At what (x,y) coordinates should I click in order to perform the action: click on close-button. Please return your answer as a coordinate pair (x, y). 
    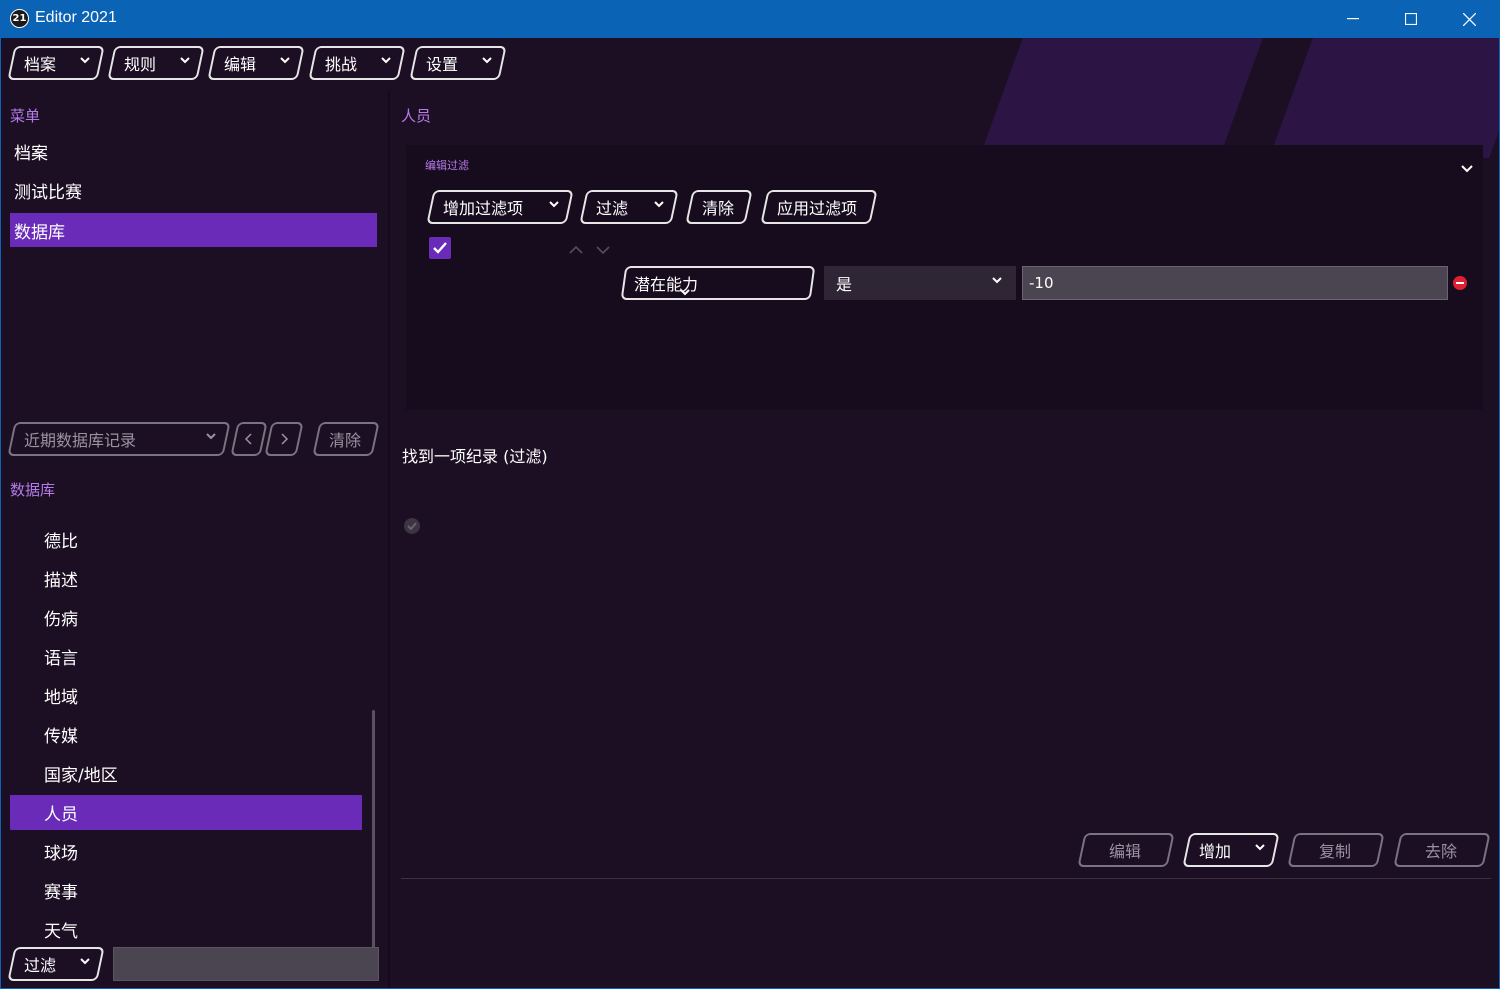
    Looking at the image, I should click on (1469, 19).